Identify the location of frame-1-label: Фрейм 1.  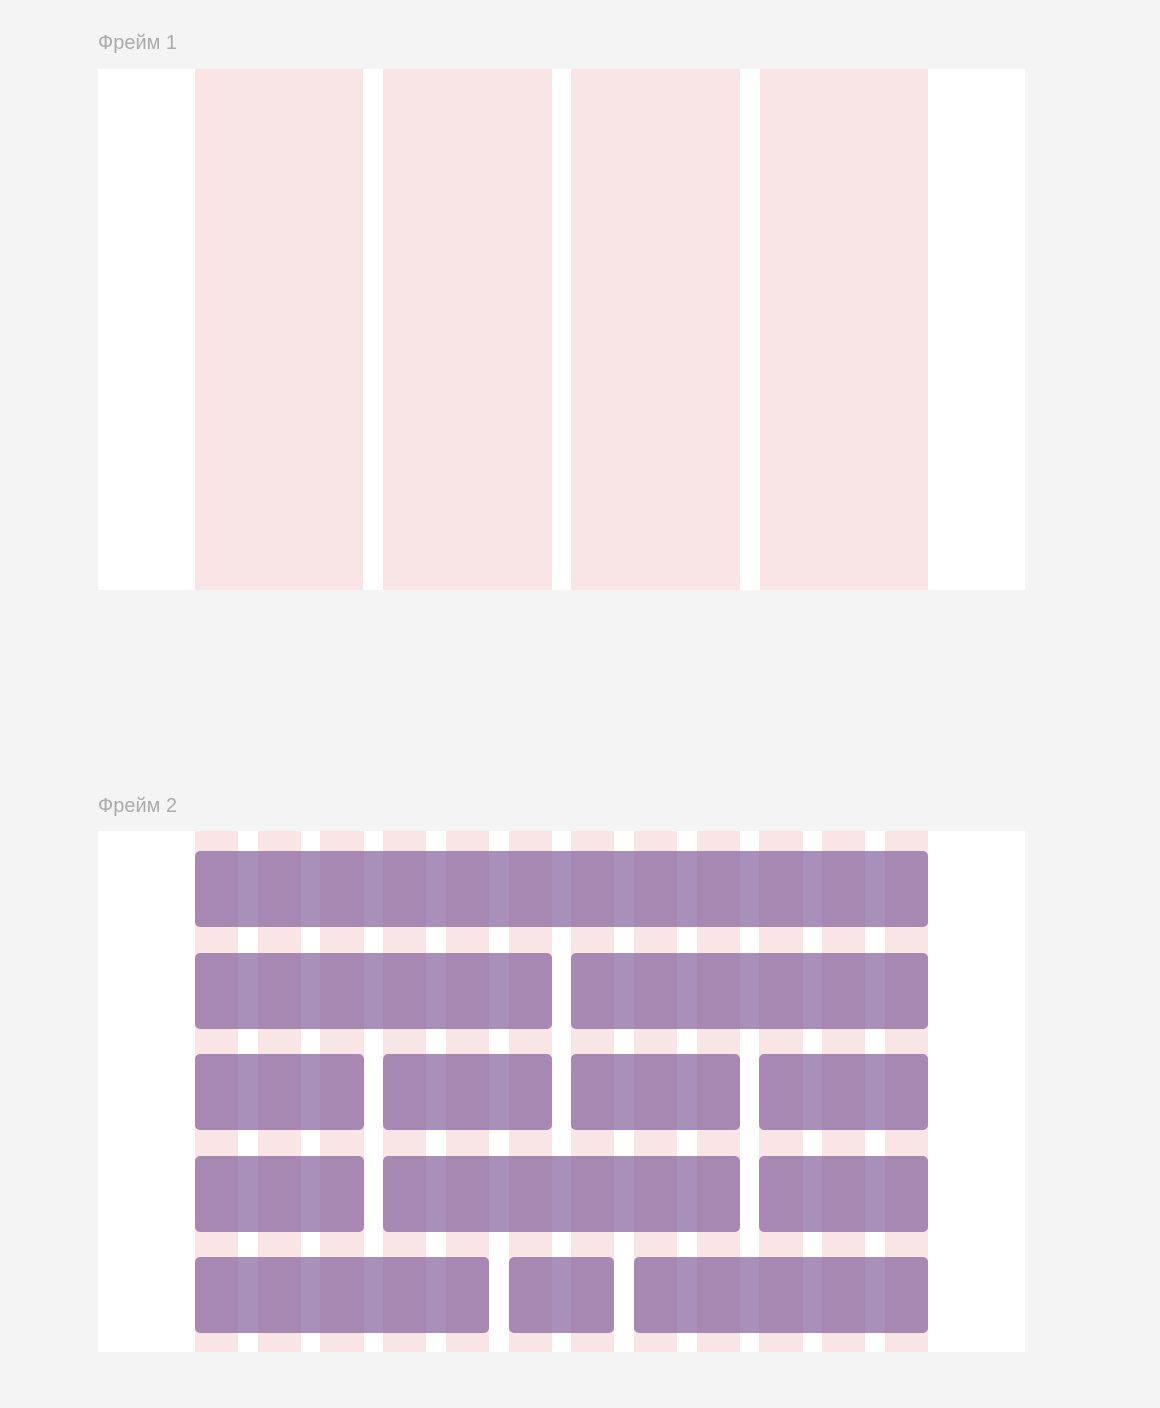
(138, 43).